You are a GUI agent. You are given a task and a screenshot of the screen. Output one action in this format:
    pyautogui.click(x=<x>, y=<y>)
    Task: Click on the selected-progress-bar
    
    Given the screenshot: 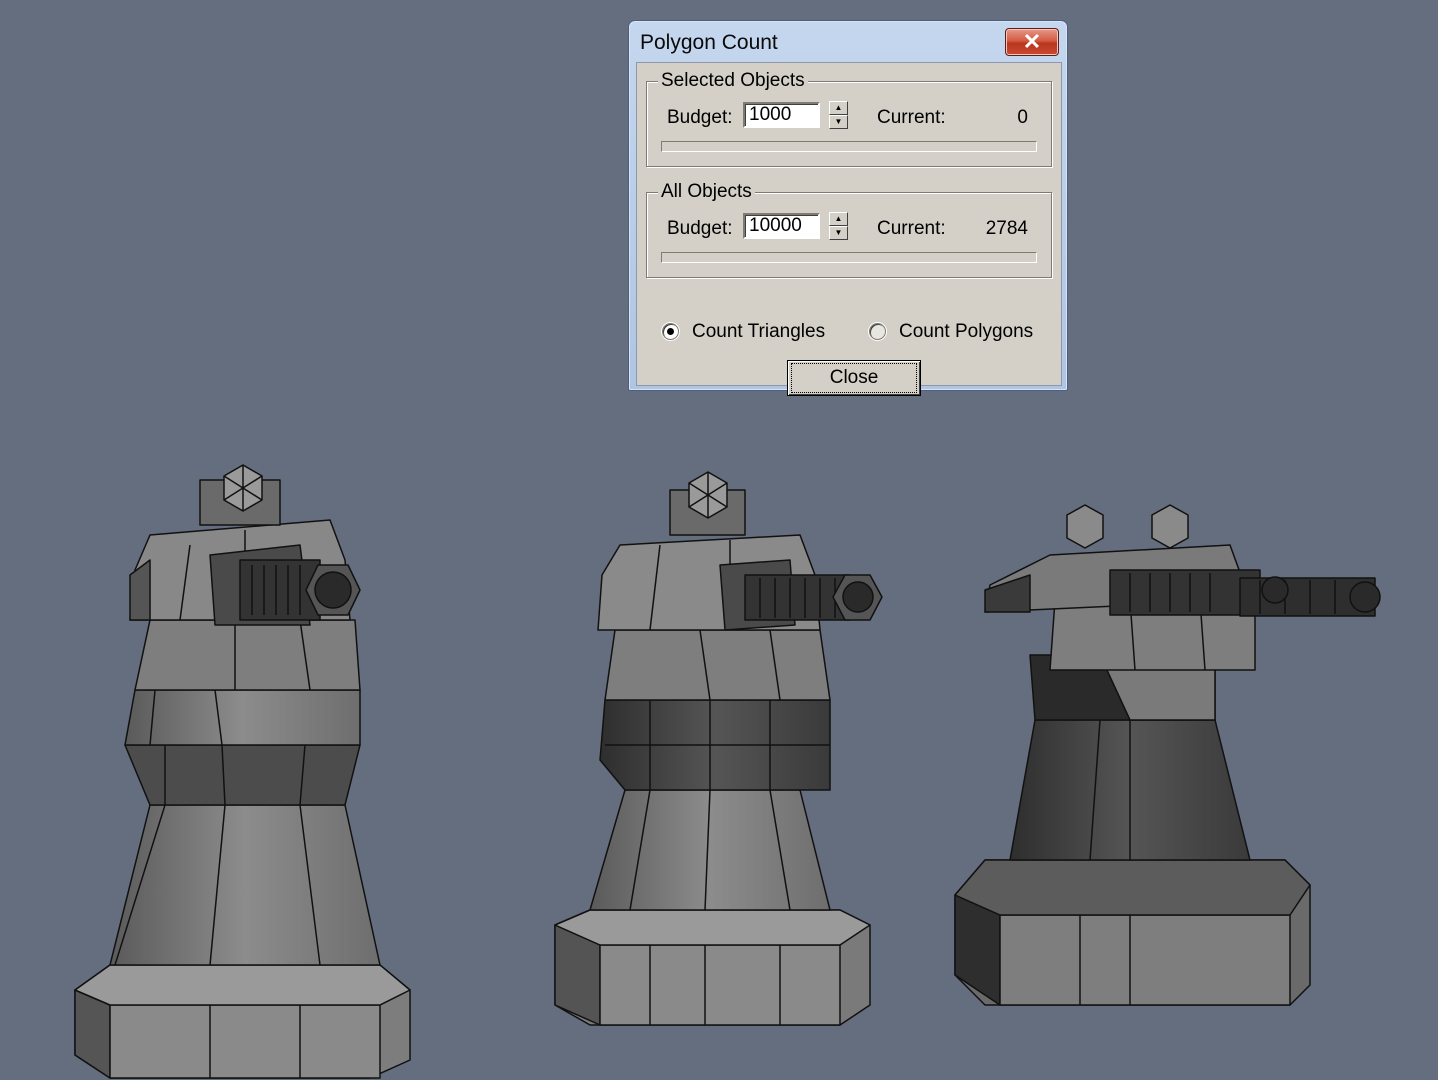 What is the action you would take?
    pyautogui.click(x=849, y=146)
    